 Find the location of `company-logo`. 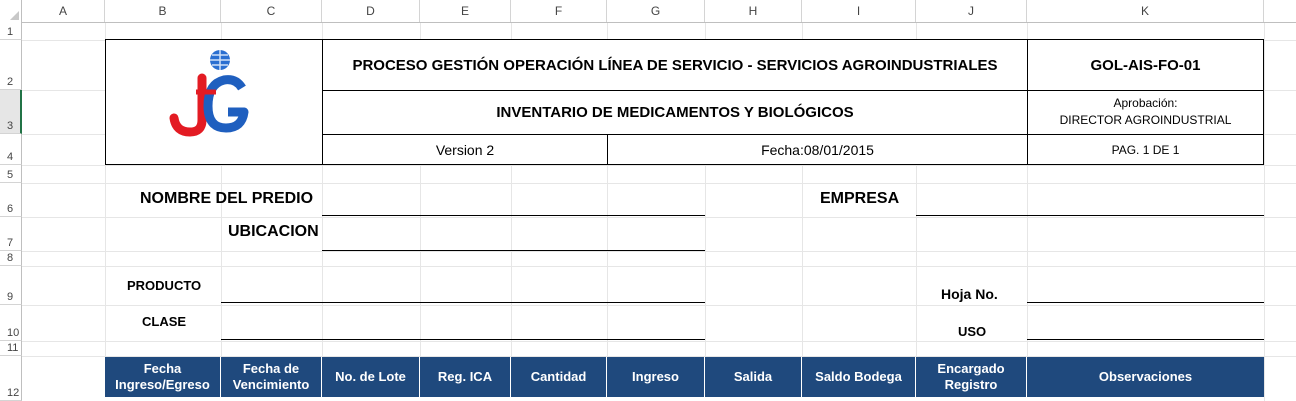

company-logo is located at coordinates (209, 93).